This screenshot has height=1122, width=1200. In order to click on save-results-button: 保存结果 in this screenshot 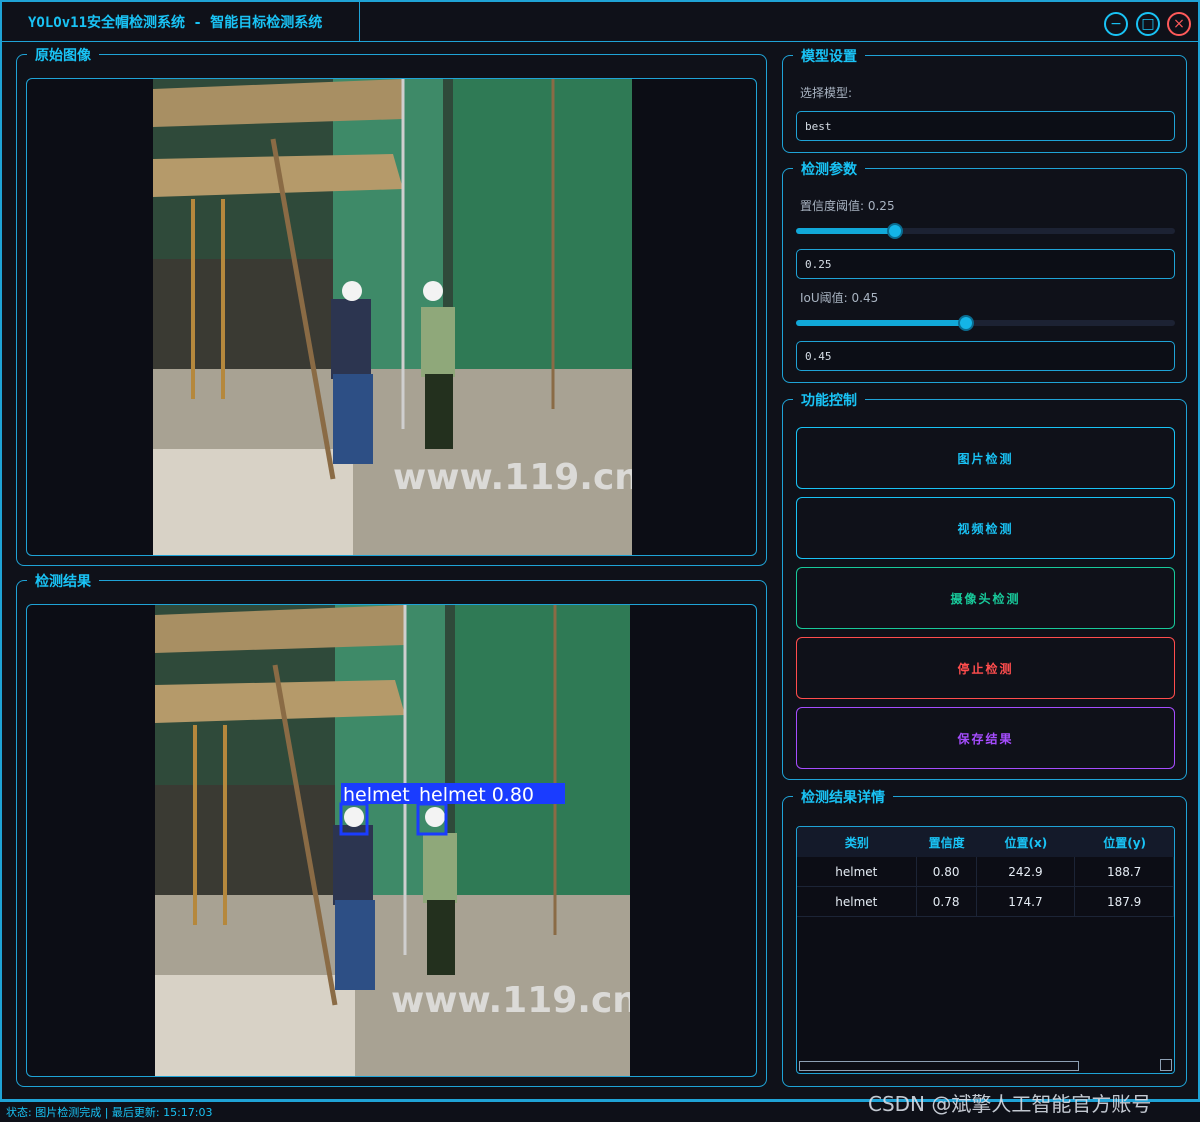, I will do `click(985, 738)`.